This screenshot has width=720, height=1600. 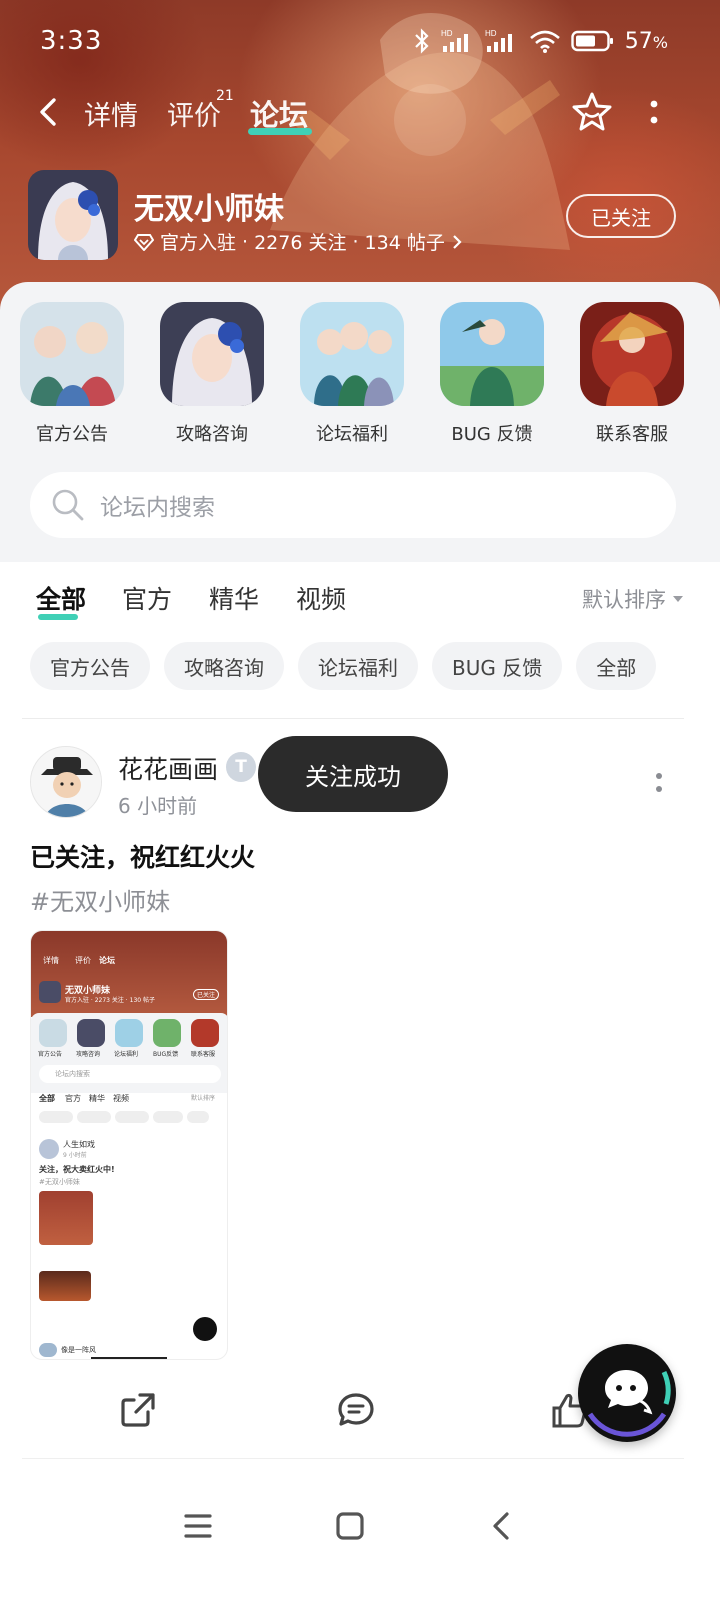 I want to click on mini-post-tag: #无双小师妹, so click(x=59, y=1182).